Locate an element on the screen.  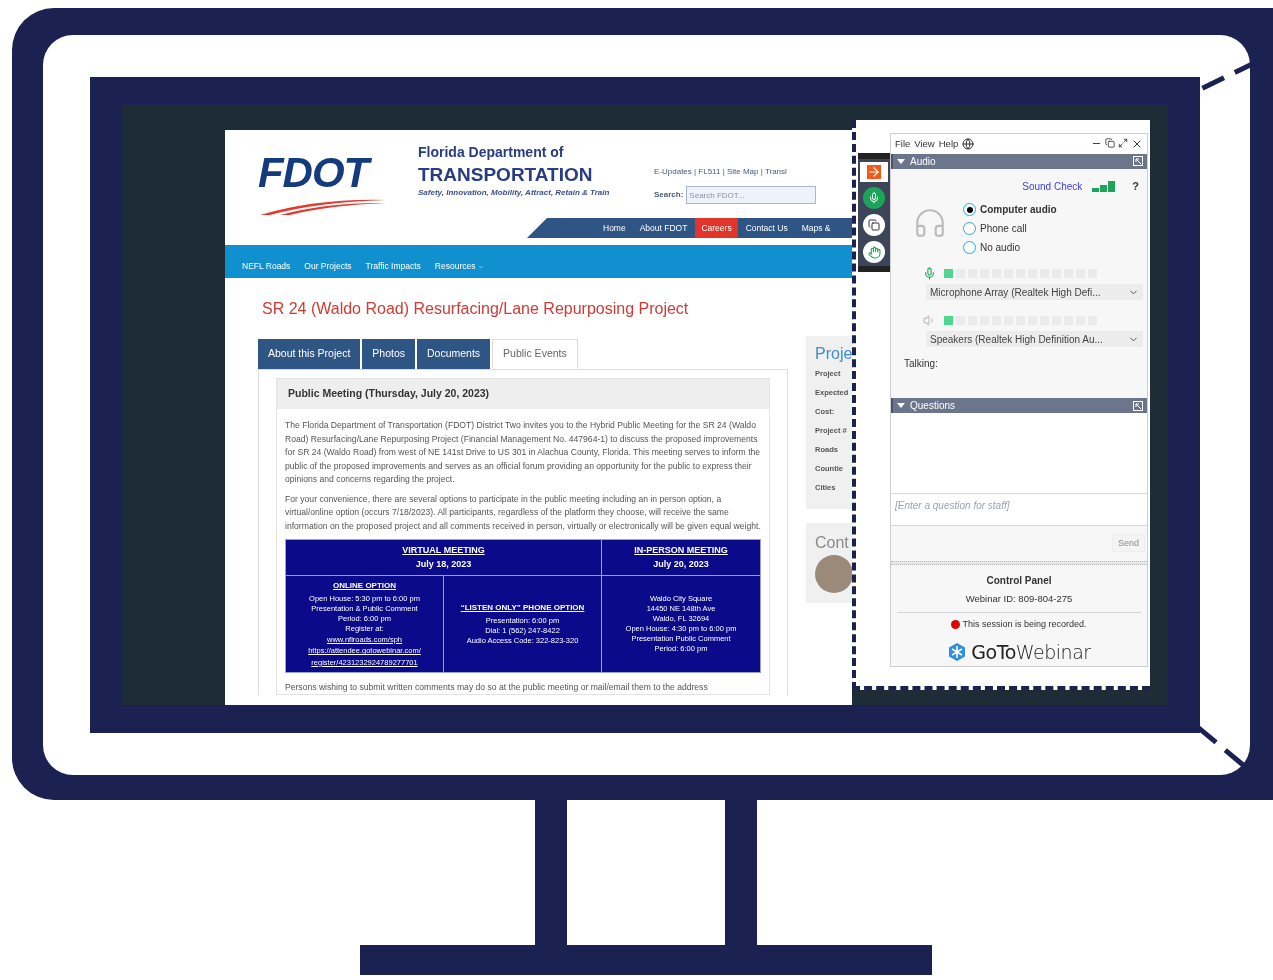
snowflake-logo-icon is located at coordinates (957, 651).